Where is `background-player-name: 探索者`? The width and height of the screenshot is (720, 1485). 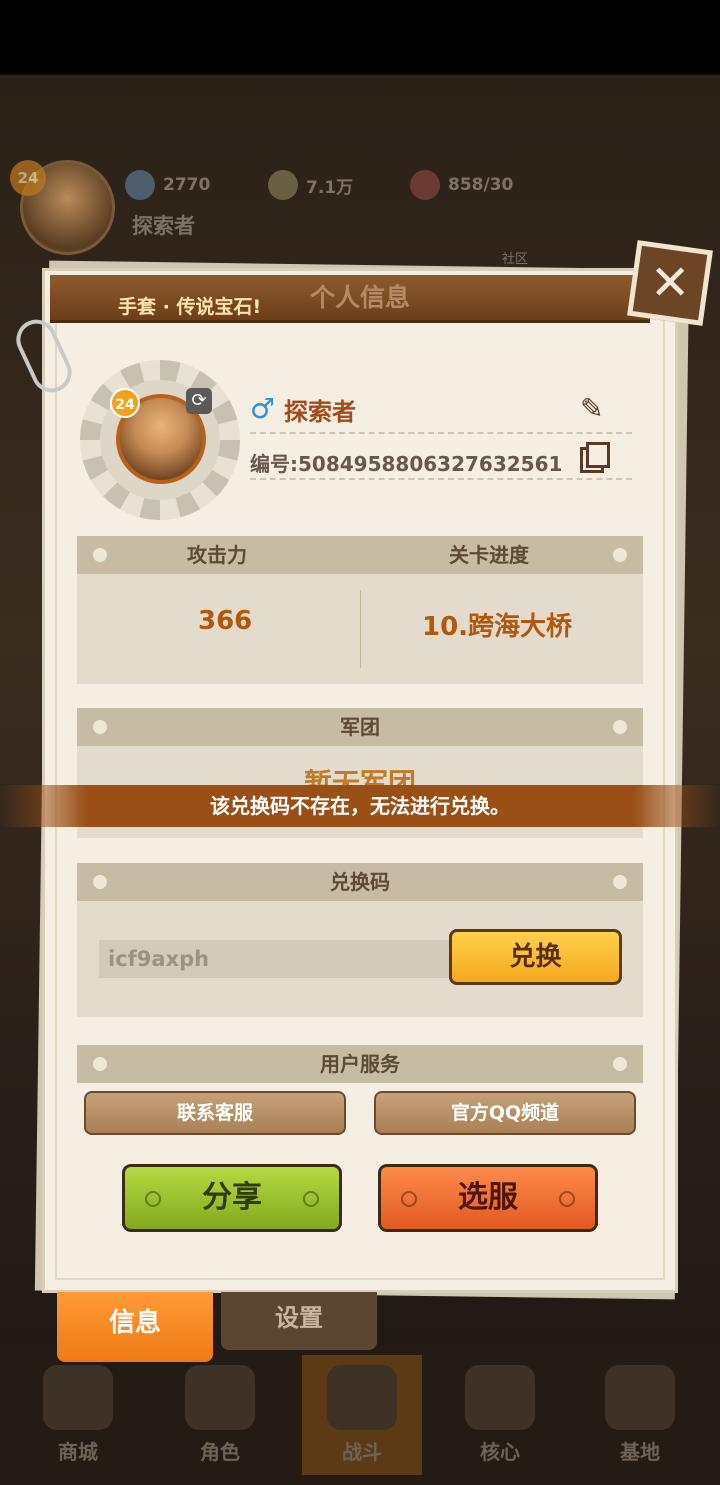
background-player-name: 探索者 is located at coordinates (163, 226).